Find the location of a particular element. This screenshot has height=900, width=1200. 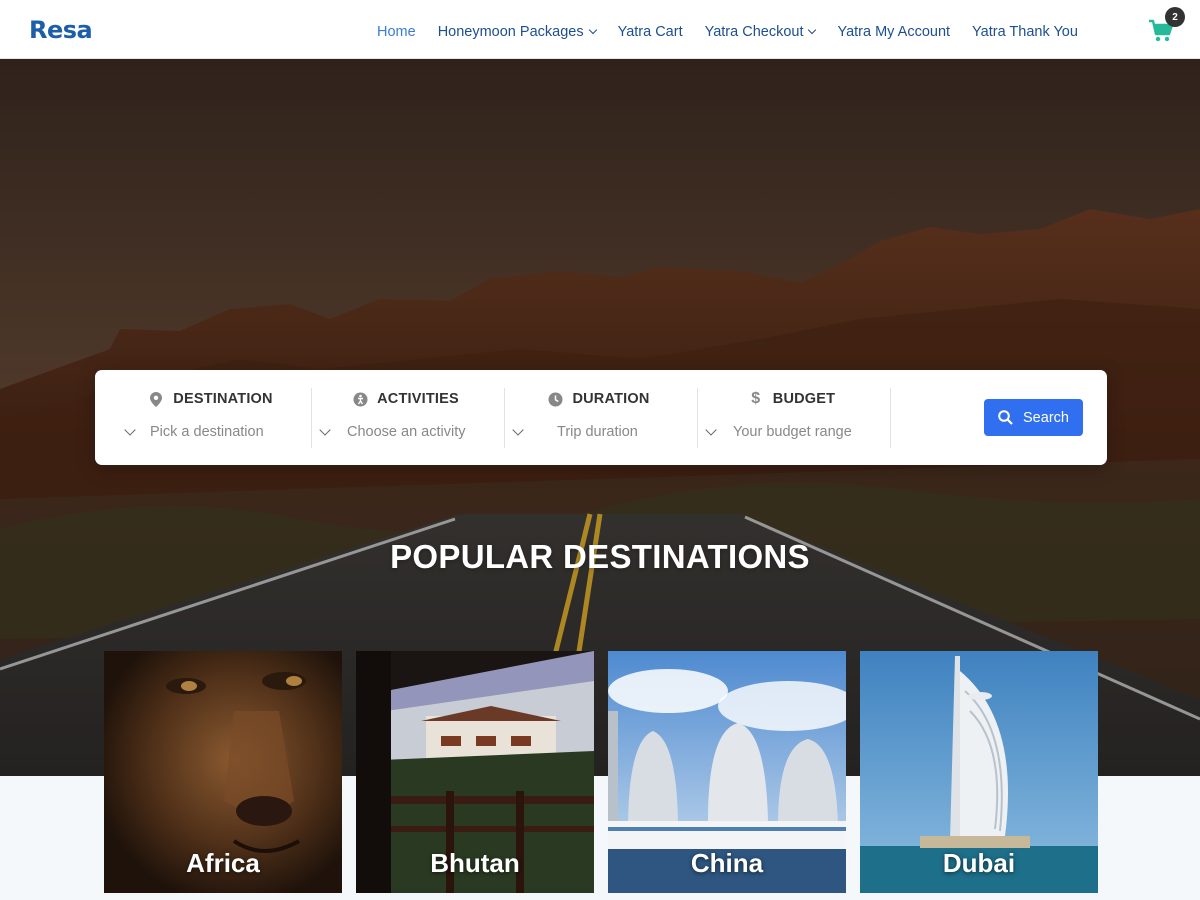

activities-header: ACTIVITIES is located at coordinates (405, 399).